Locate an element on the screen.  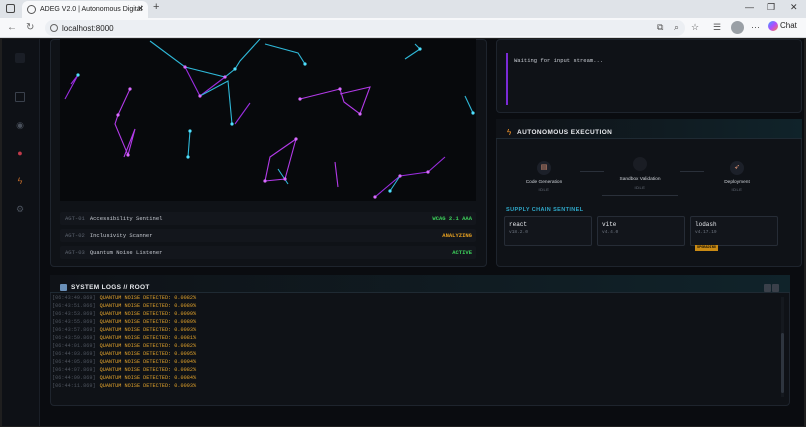
agent-id: AGT-01 is located at coordinates (75, 218).